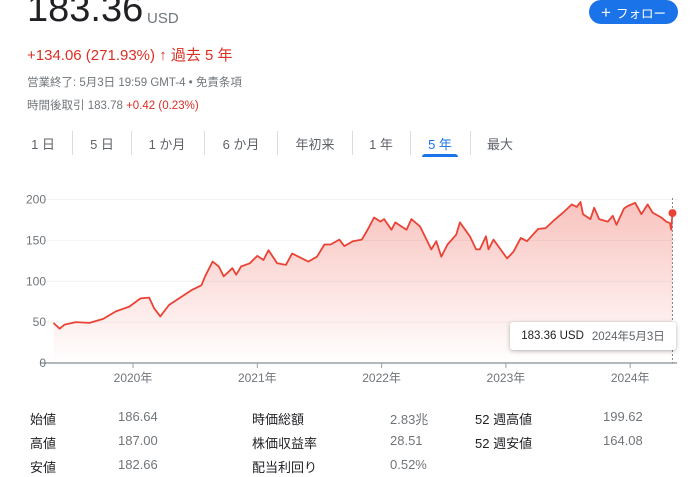 The width and height of the screenshot is (697, 477). Describe the element at coordinates (257, 378) in the screenshot. I see `x-tick-label: 2021年` at that location.